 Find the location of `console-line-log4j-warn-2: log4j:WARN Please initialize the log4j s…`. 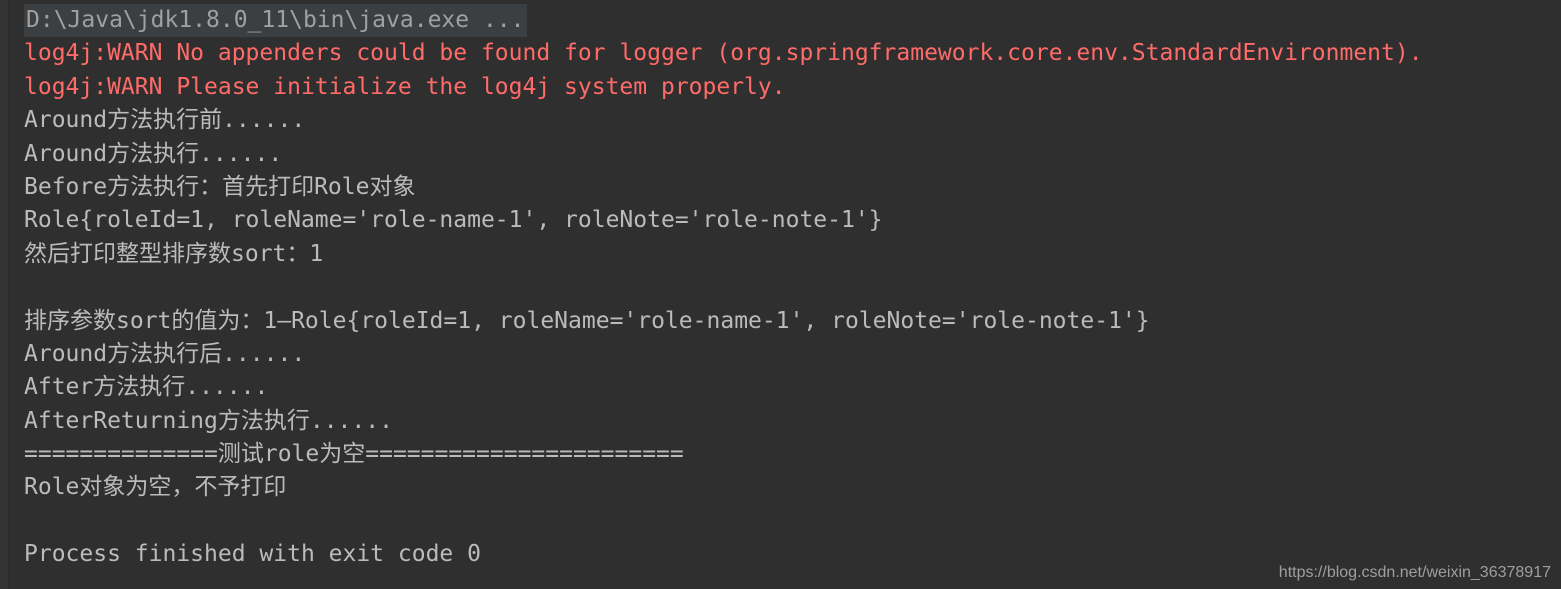

console-line-log4j-warn-2: log4j:WARN Please initialize the log4j s… is located at coordinates (780, 87).